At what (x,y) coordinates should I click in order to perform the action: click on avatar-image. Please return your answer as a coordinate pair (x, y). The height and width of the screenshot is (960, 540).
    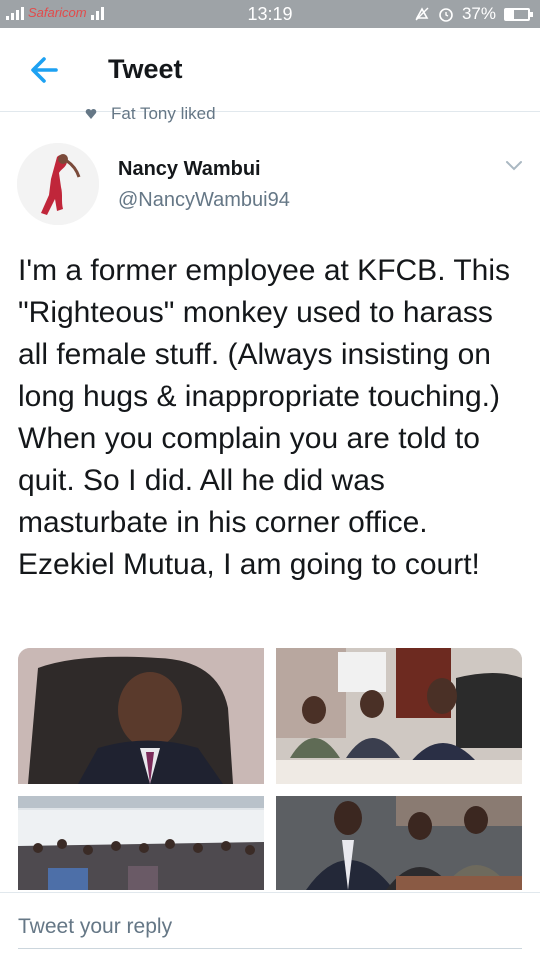
    Looking at the image, I should click on (58, 184).